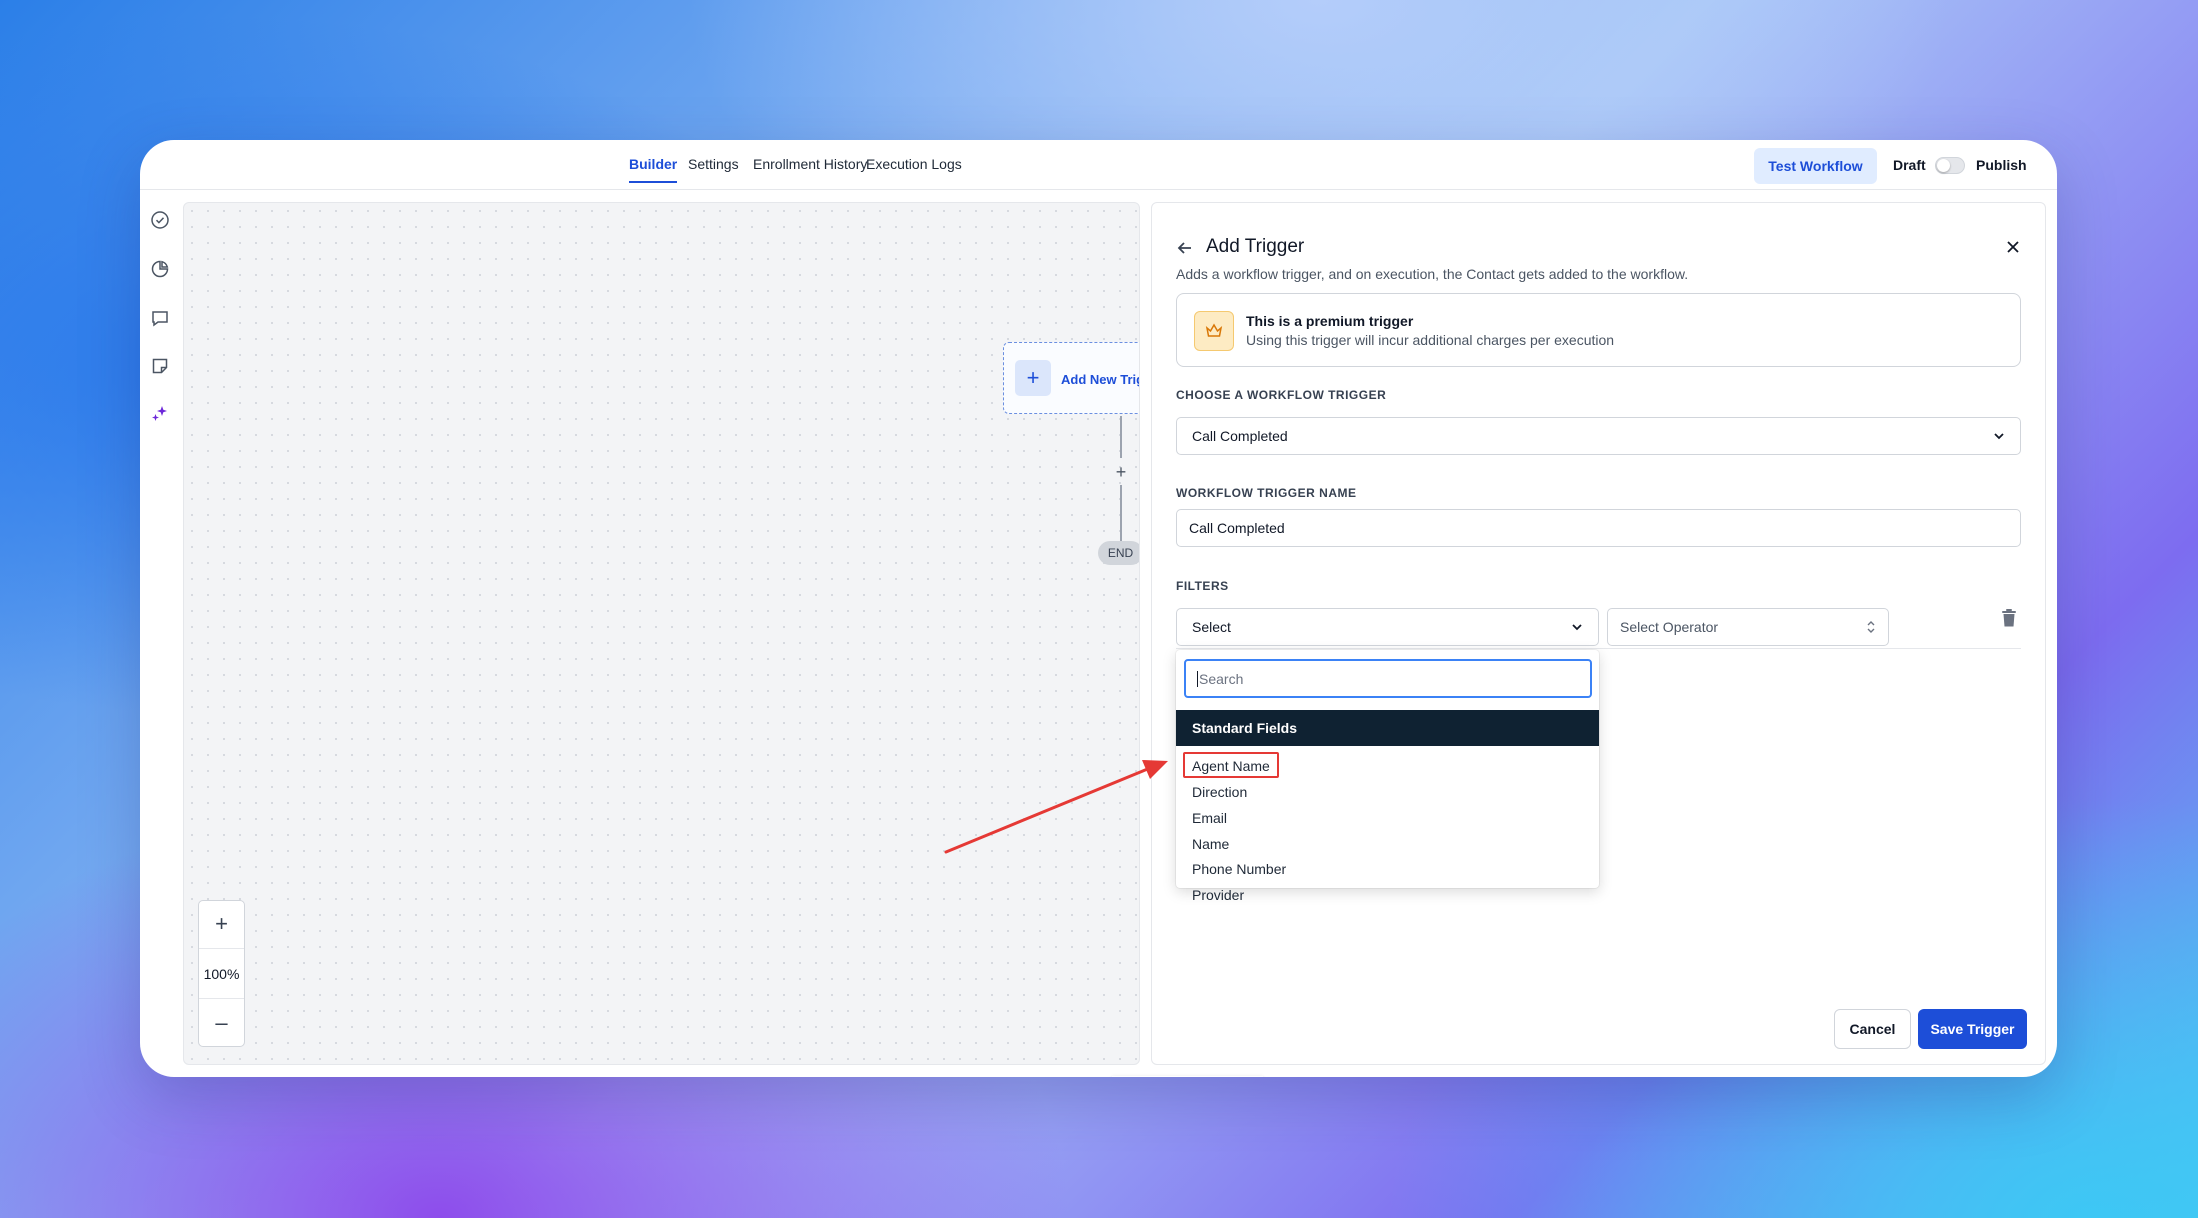 The width and height of the screenshot is (2198, 1218). I want to click on test-workflow-button: Test Workflow, so click(1815, 166).